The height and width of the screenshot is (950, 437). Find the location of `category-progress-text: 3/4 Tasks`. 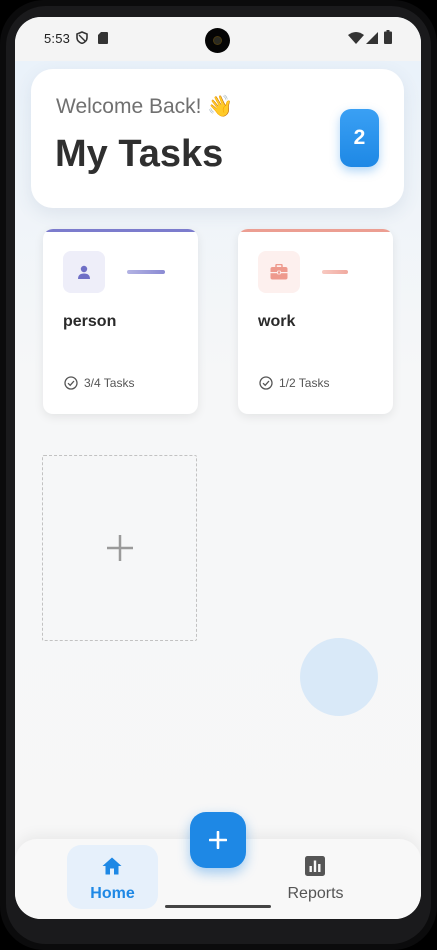

category-progress-text: 3/4 Tasks is located at coordinates (109, 383).